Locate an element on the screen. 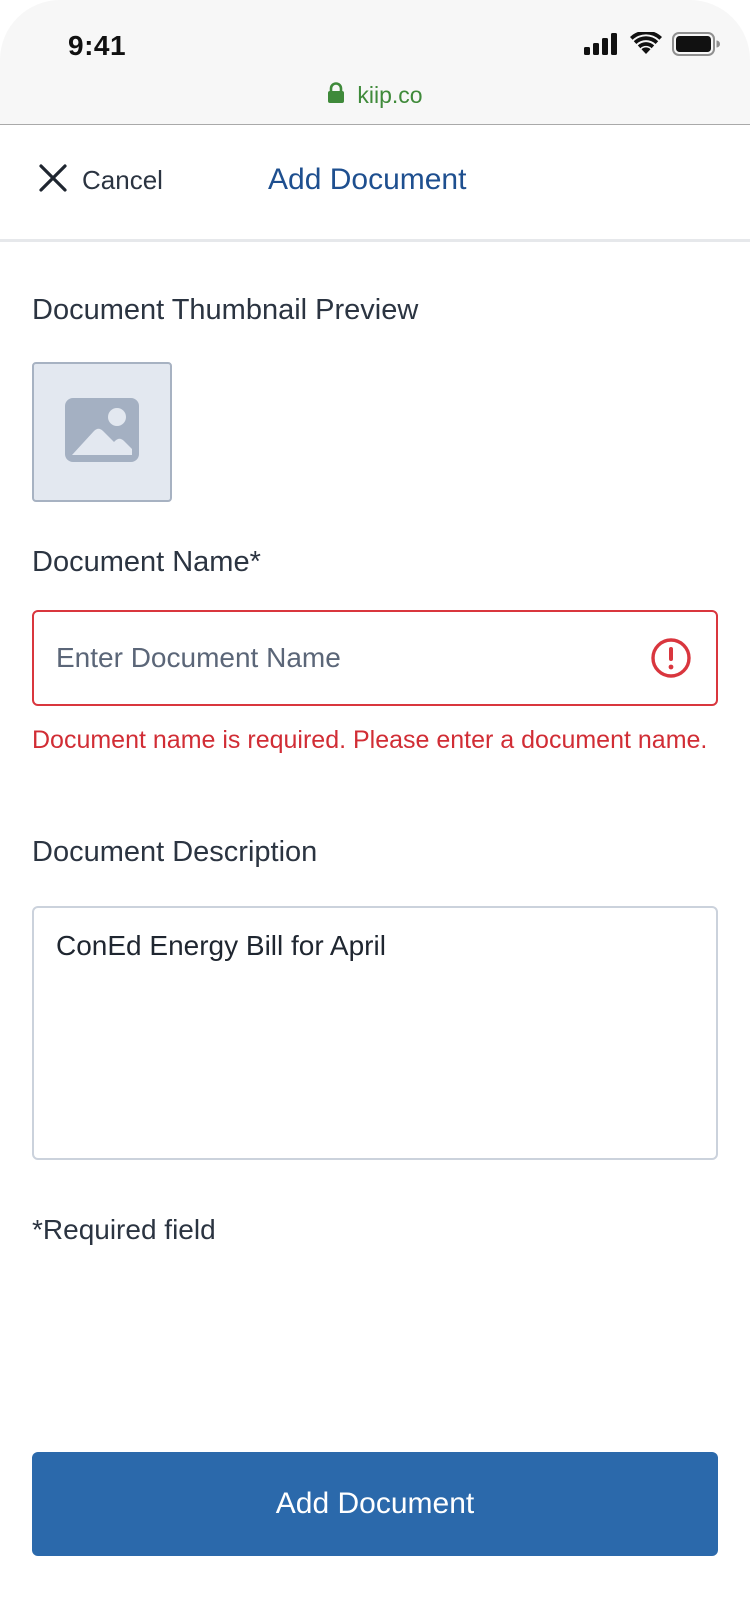 Image resolution: width=750 pixels, height=1604 pixels. document-name-field is located at coordinates (375, 658).